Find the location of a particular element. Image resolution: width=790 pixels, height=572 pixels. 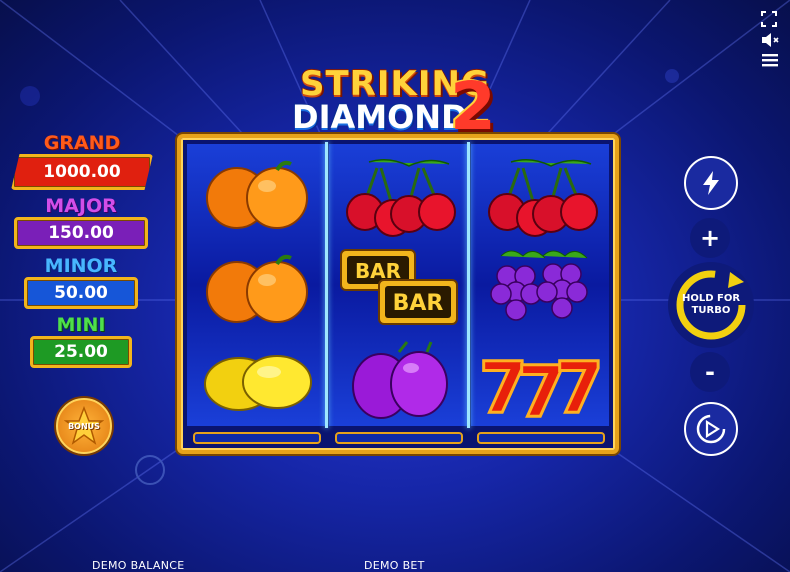

jackpot-minor-value: 50.00 is located at coordinates (81, 293).